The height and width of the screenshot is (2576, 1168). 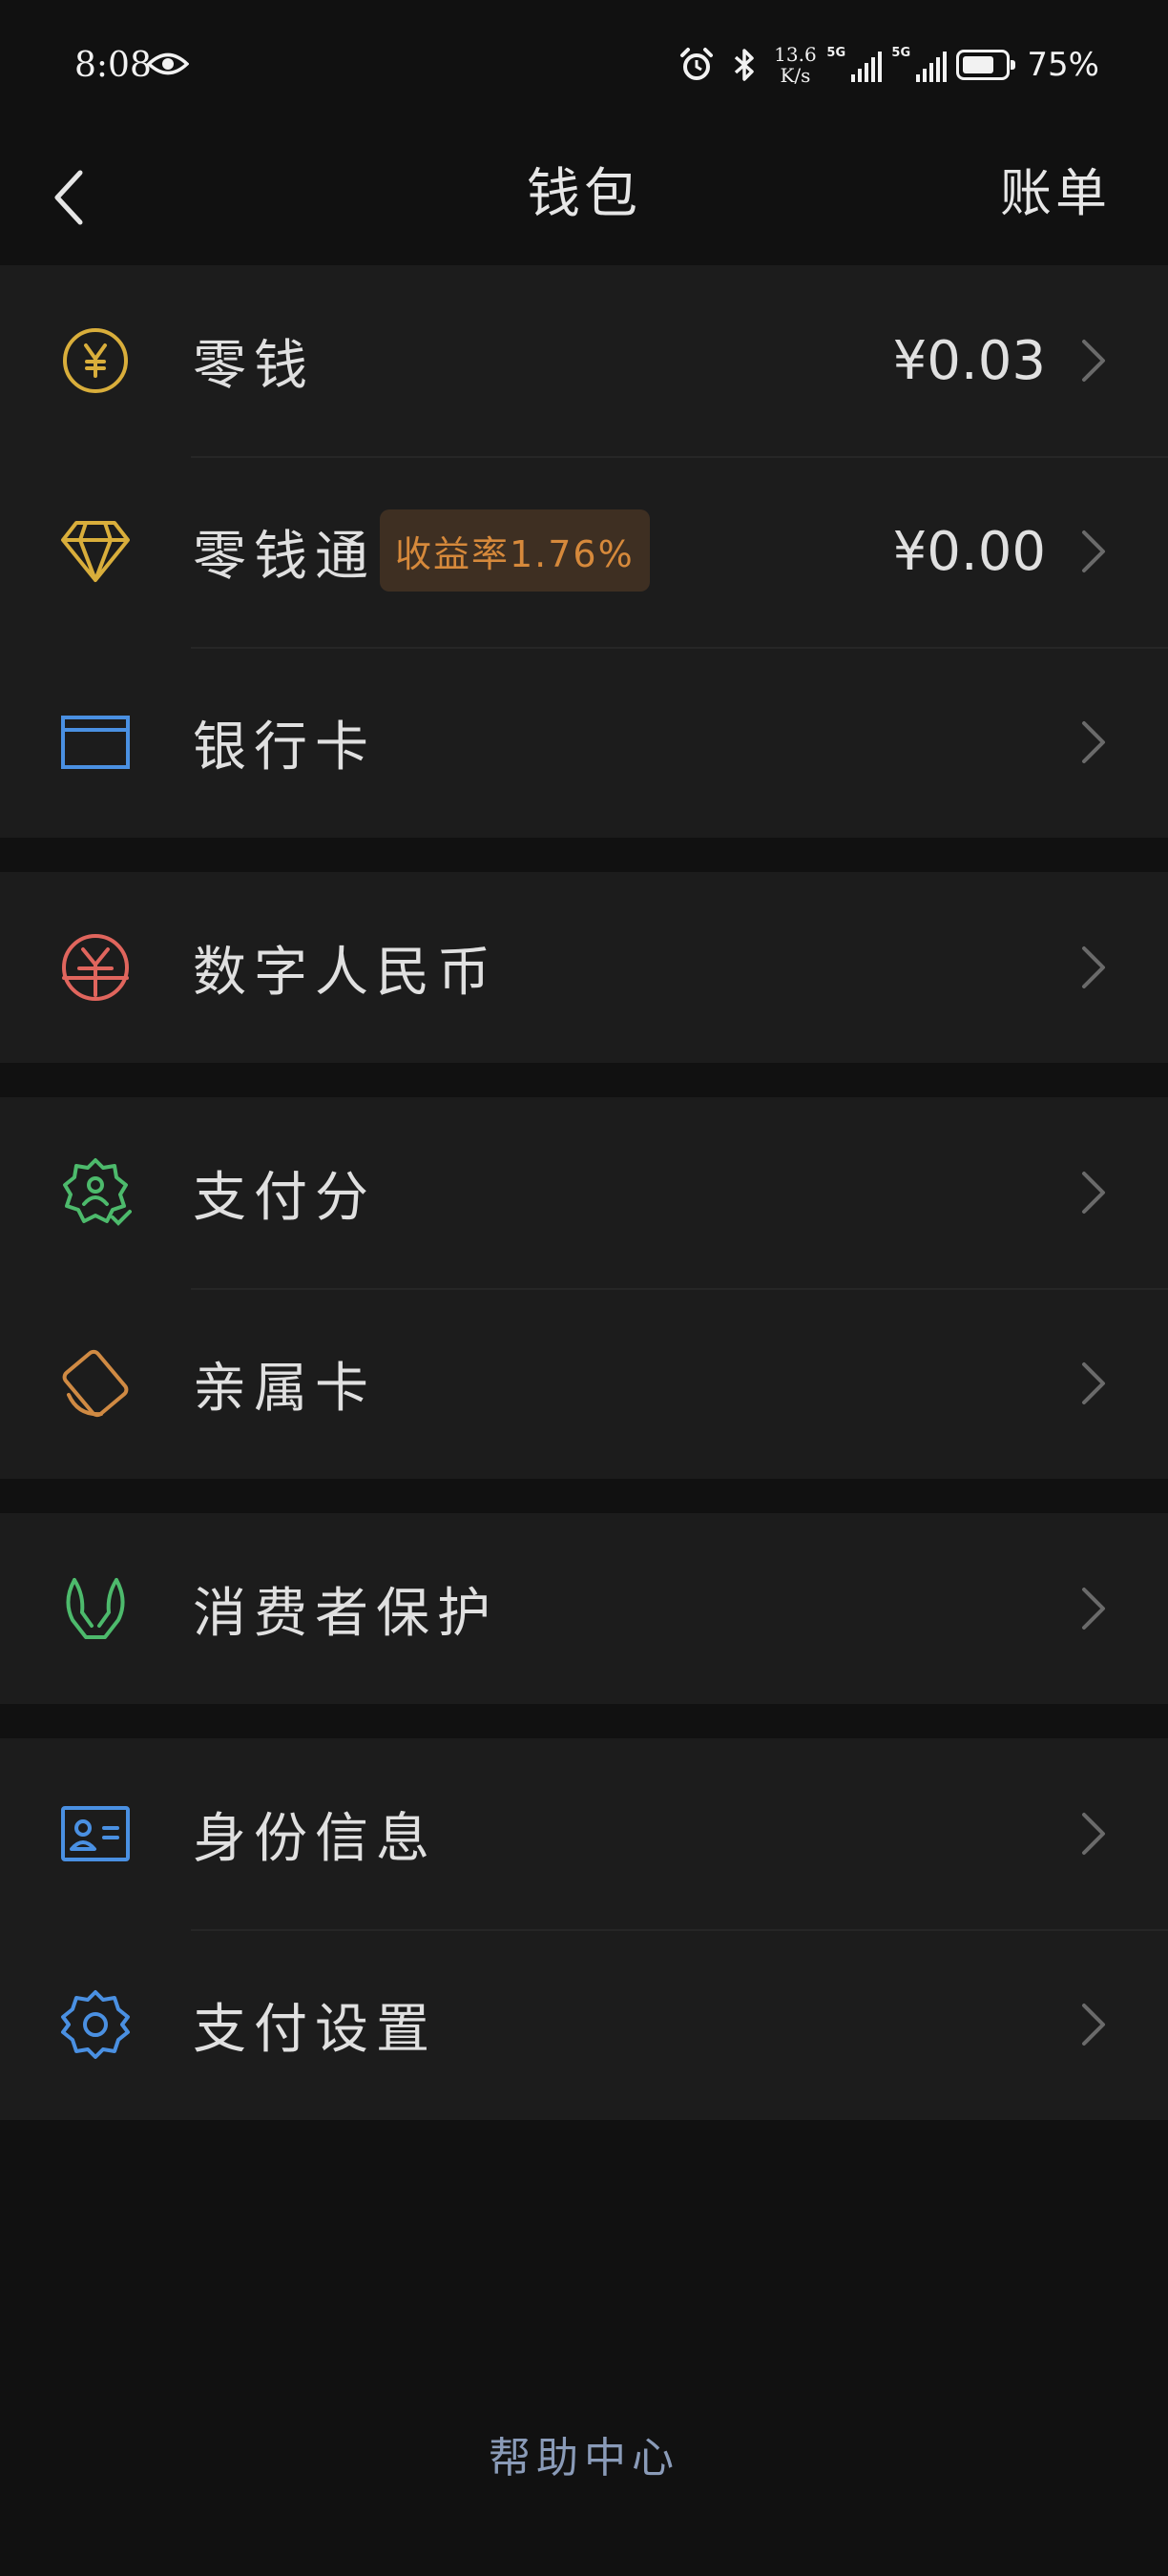 I want to click on menu-item-label: 消费者保护, so click(x=345, y=1613).